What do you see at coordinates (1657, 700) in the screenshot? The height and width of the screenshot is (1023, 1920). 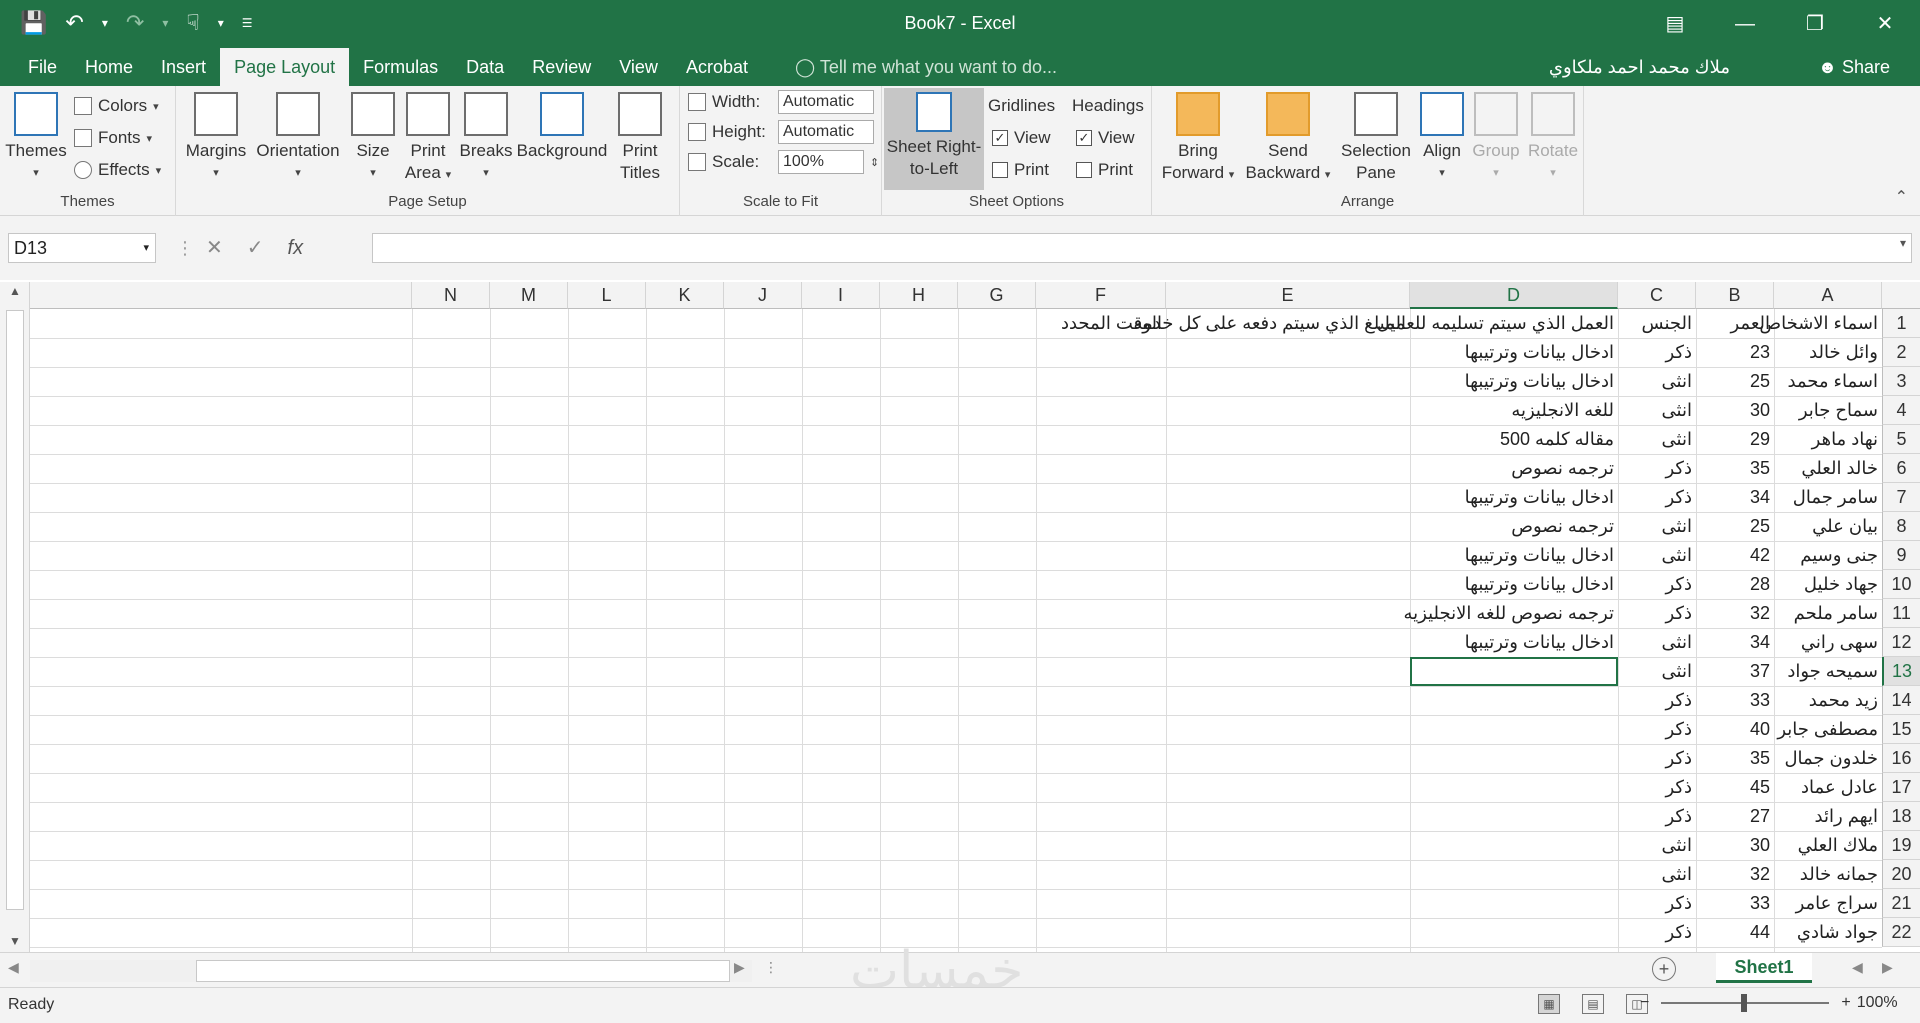 I see `cell-c14: ذكر` at bounding box center [1657, 700].